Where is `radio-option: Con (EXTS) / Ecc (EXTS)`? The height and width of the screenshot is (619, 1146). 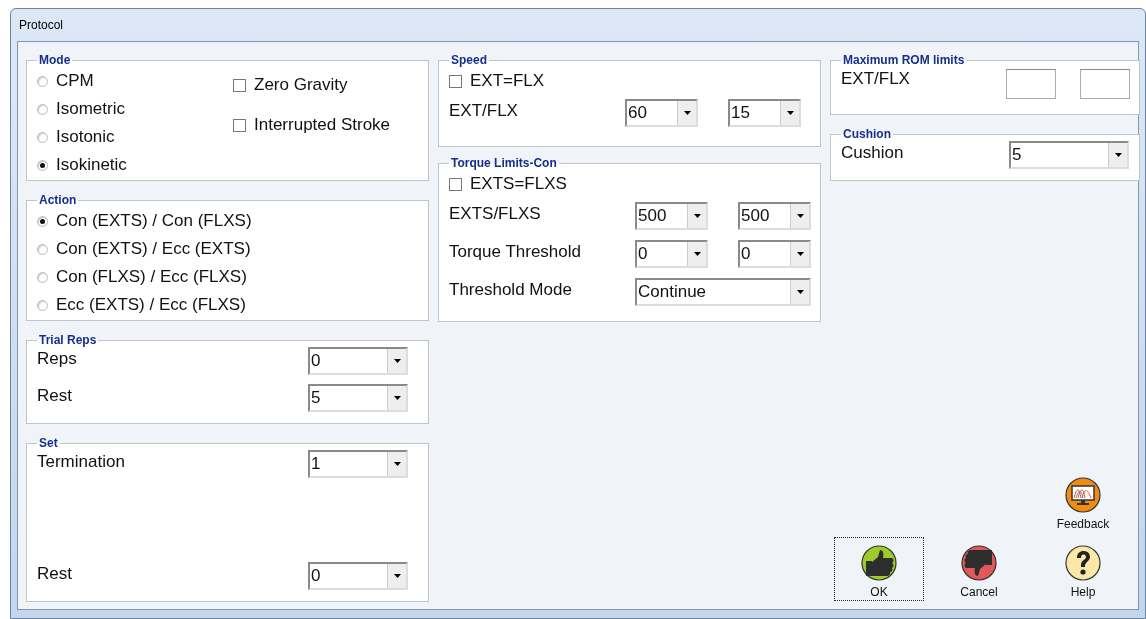 radio-option: Con (EXTS) / Ecc (EXTS) is located at coordinates (227, 249).